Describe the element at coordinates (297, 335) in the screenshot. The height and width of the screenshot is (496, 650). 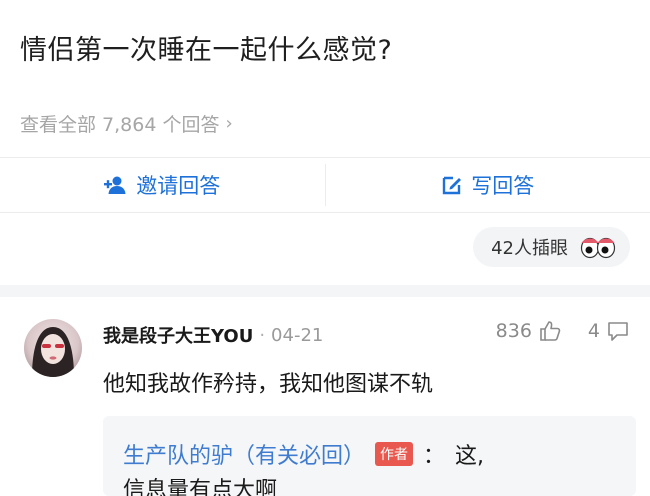
I see `answer-date: 04-21` at that location.